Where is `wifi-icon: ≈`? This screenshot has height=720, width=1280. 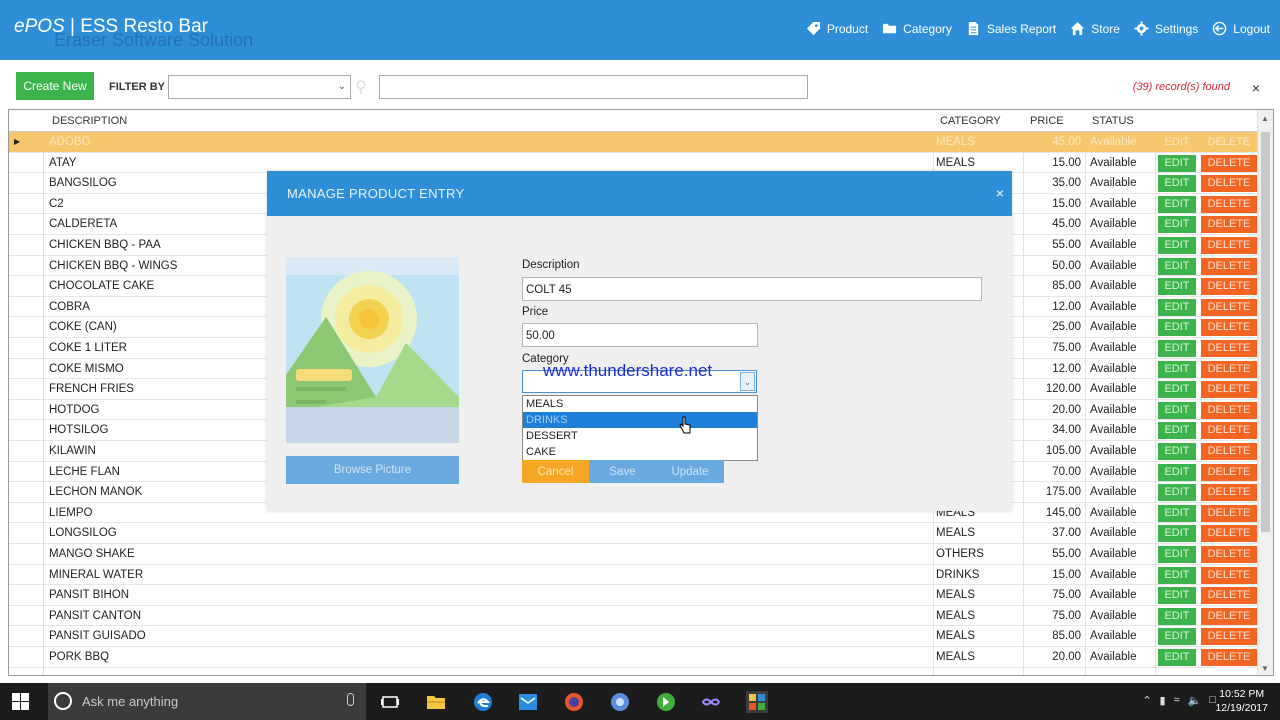 wifi-icon: ≈ is located at coordinates (1177, 700).